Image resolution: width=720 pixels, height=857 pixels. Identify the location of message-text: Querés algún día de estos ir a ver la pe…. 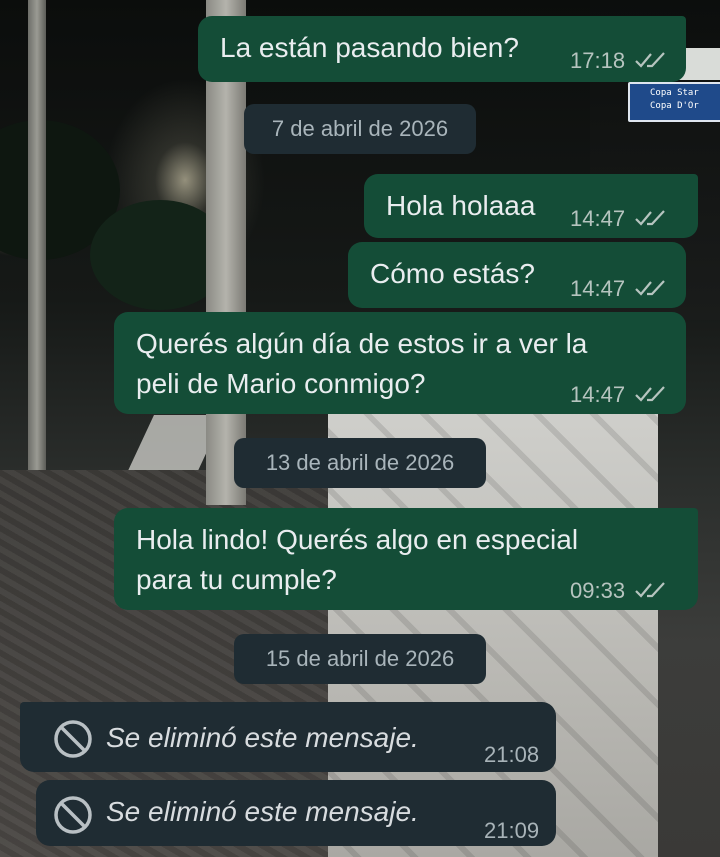
(362, 363).